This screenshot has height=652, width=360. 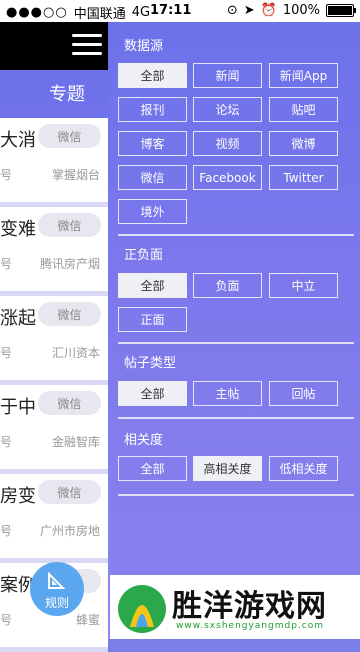 What do you see at coordinates (152, 177) in the screenshot?
I see `source-option: 微信` at bounding box center [152, 177].